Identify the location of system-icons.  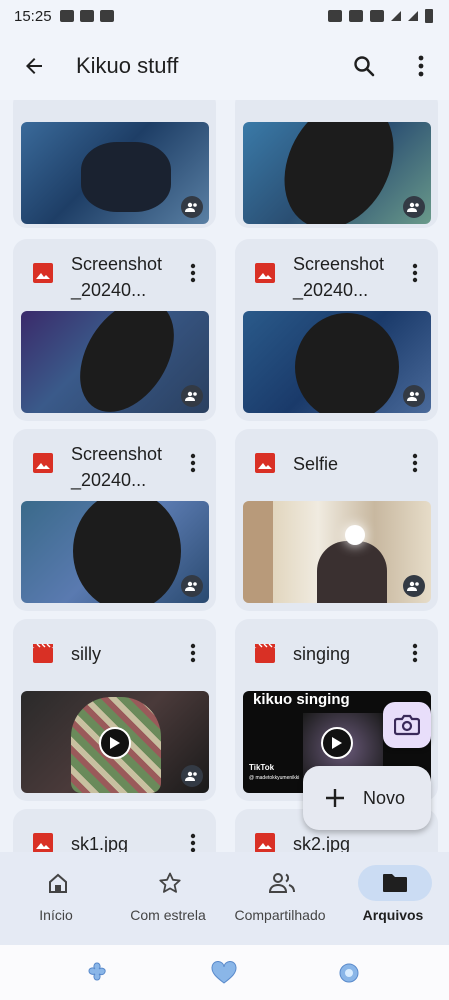
(380, 16).